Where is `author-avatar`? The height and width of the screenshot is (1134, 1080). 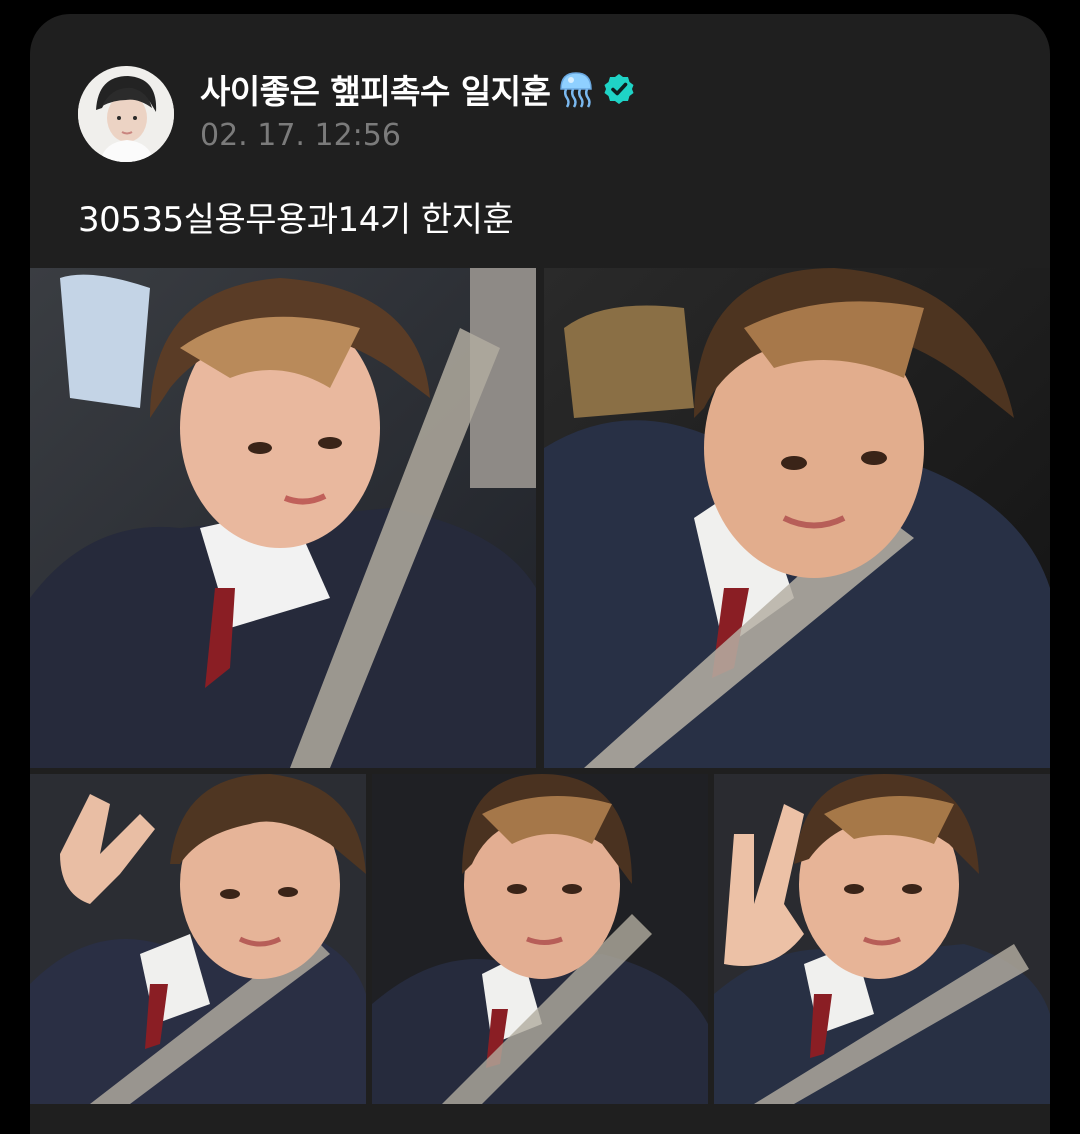 author-avatar is located at coordinates (126, 114).